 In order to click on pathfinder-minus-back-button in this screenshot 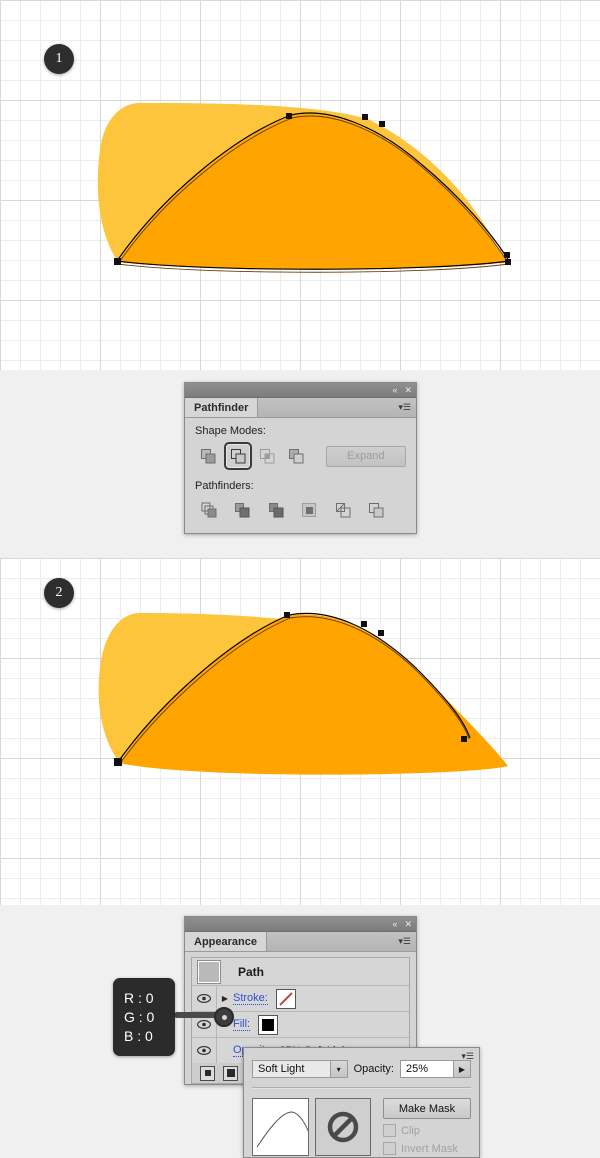, I will do `click(377, 510)`.